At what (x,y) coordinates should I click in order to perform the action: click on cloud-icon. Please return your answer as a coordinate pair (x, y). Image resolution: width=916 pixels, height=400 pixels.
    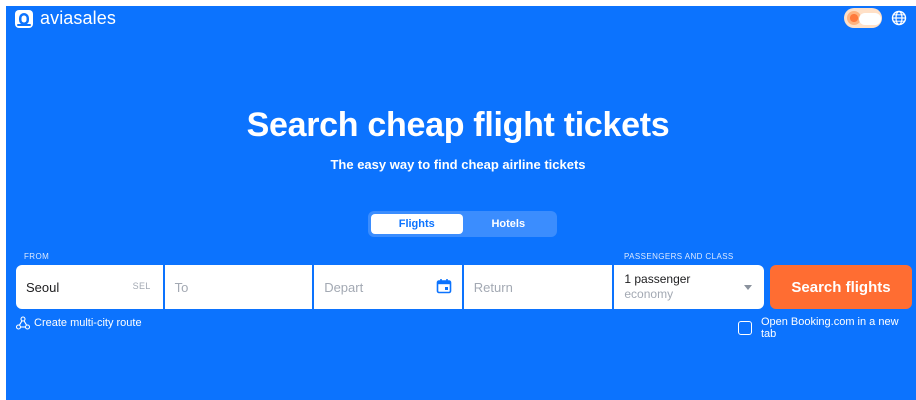
    Looking at the image, I should click on (870, 19).